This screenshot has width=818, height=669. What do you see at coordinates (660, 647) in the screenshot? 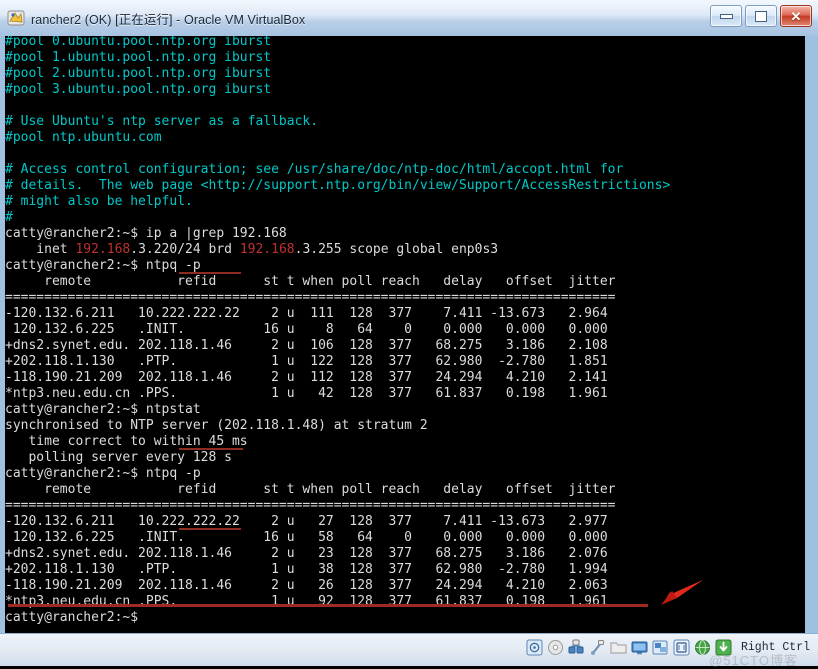
I see `remote-desktop-icon` at bounding box center [660, 647].